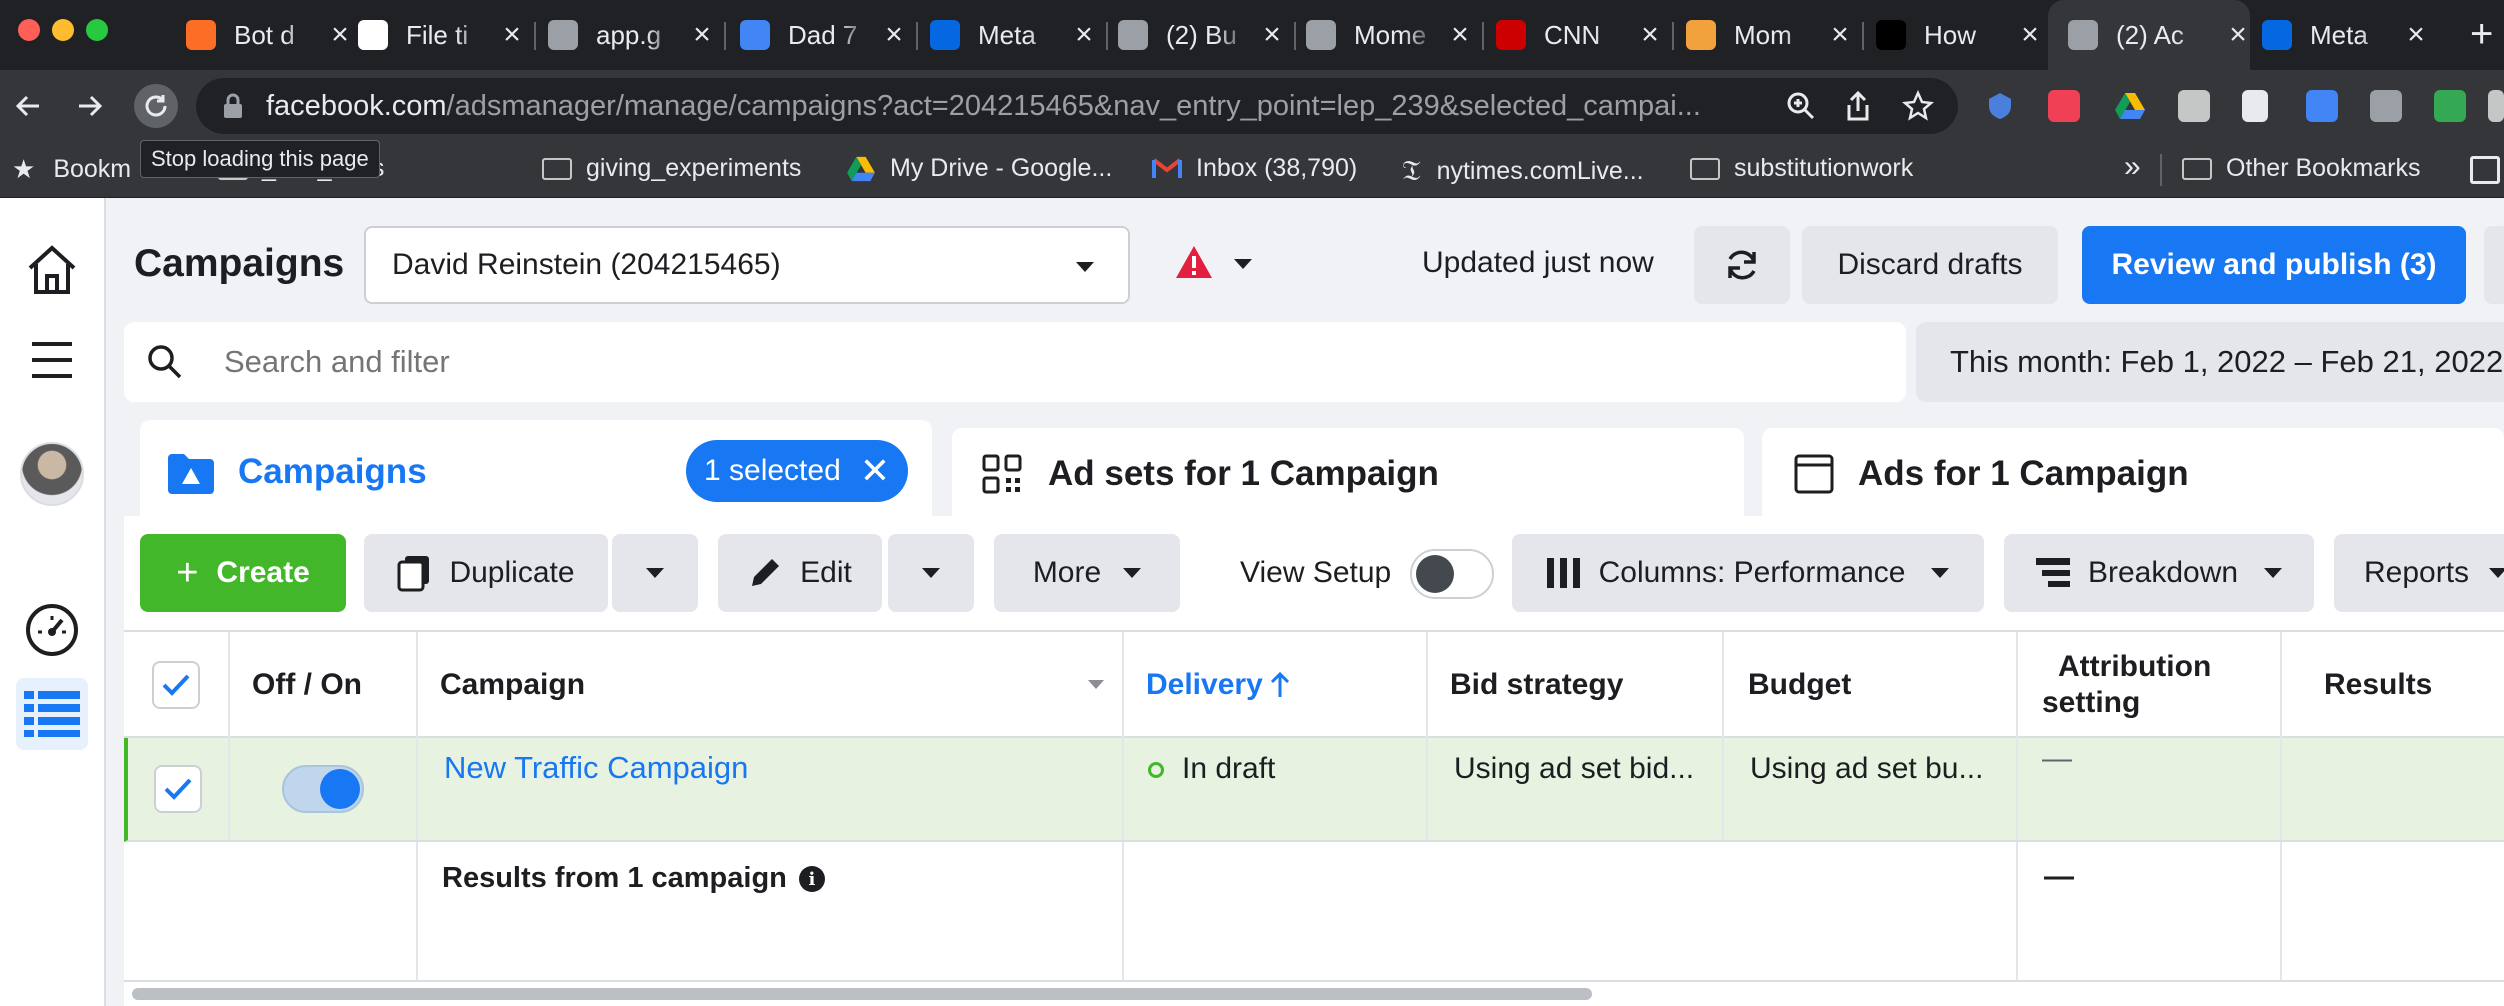 The width and height of the screenshot is (2504, 1006). What do you see at coordinates (28, 106) in the screenshot?
I see `back-button` at bounding box center [28, 106].